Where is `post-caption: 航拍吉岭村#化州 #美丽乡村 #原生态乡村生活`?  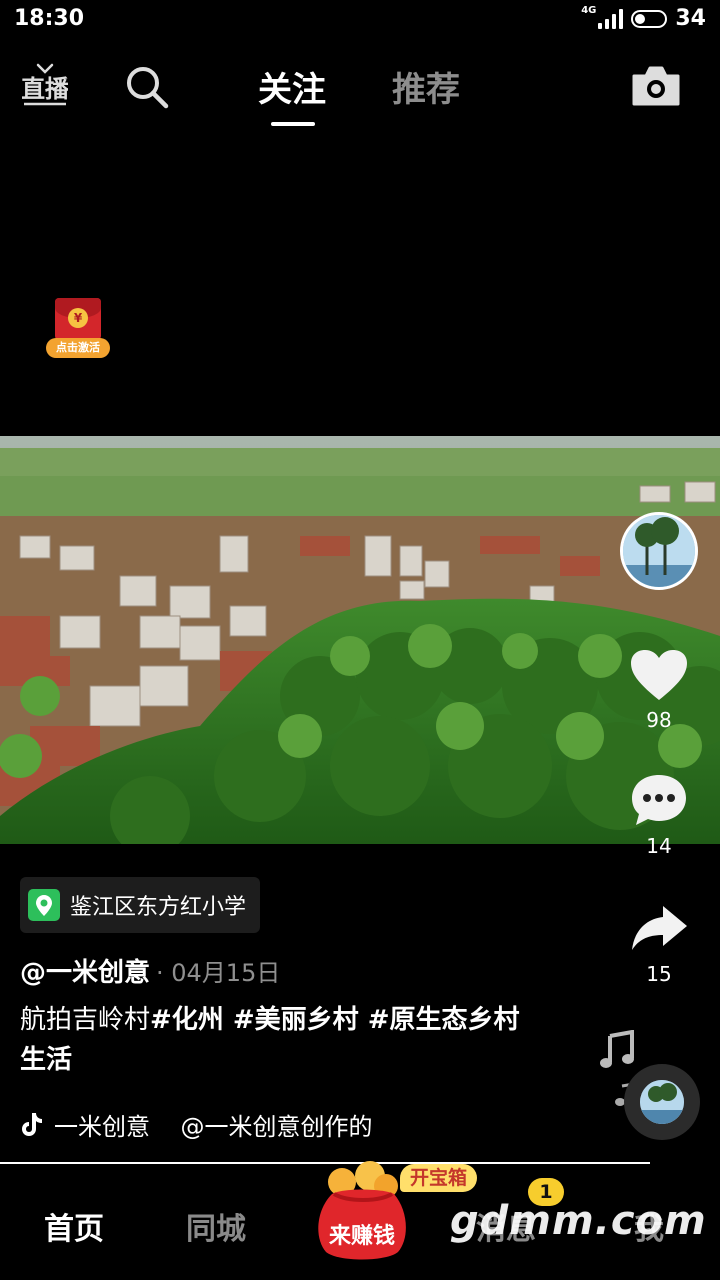
post-caption: 航拍吉岭村#化州 #美丽乡村 #原生态乡村生活 is located at coordinates (280, 1040).